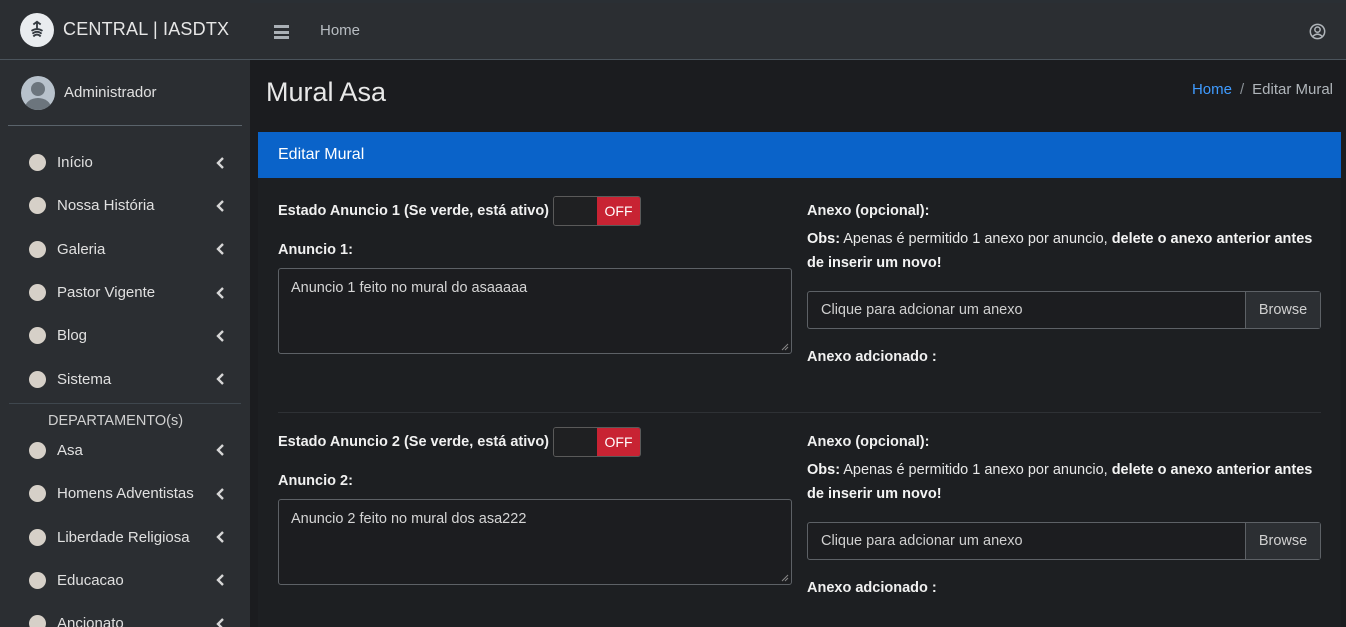  What do you see at coordinates (125, 580) in the screenshot?
I see `sidebar-item-educacao: Educacao` at bounding box center [125, 580].